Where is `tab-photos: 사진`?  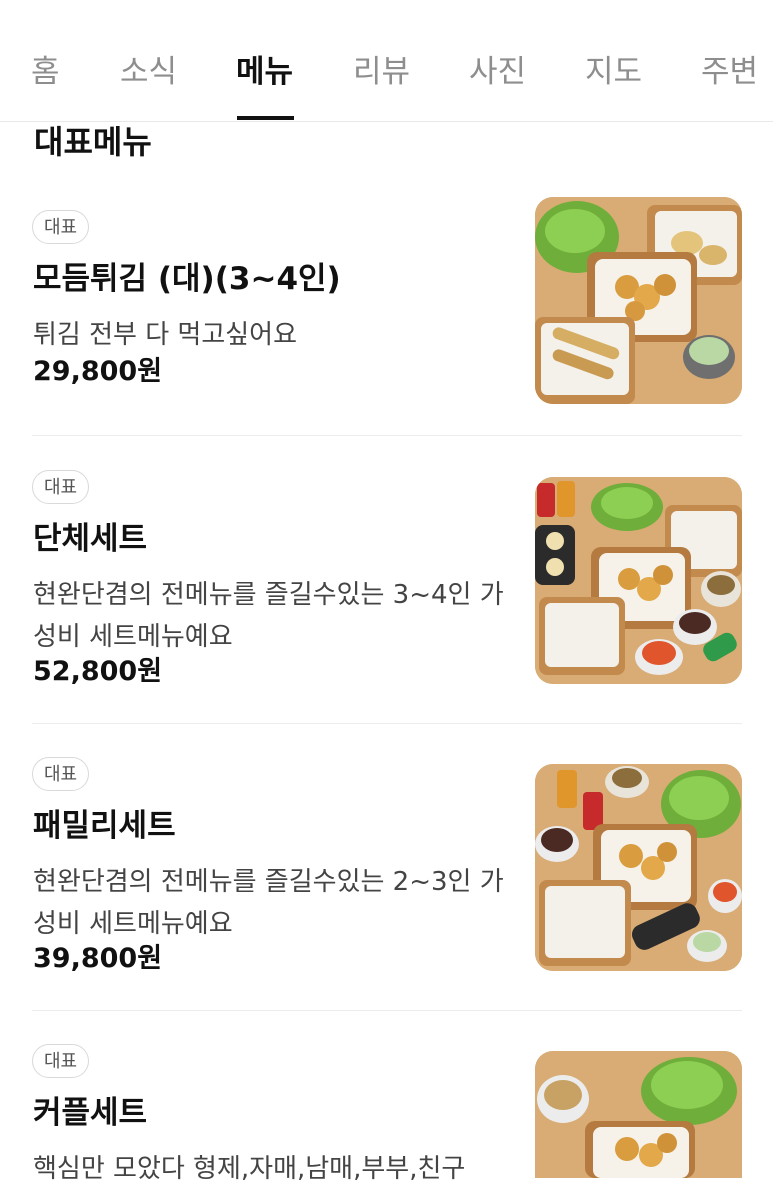
tab-photos: 사진 is located at coordinates (497, 72).